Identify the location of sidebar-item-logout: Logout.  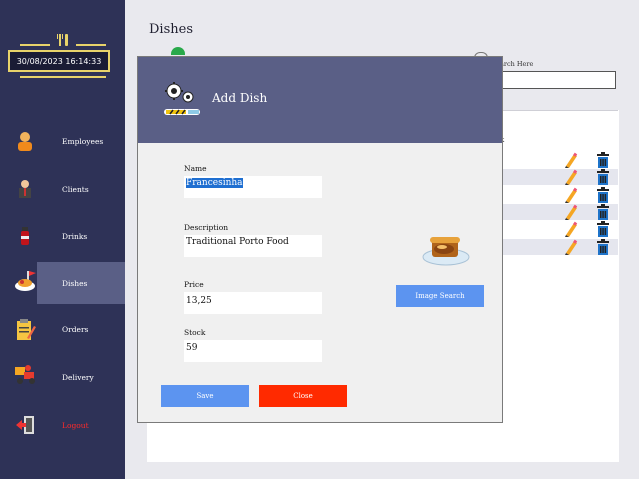
(62, 425).